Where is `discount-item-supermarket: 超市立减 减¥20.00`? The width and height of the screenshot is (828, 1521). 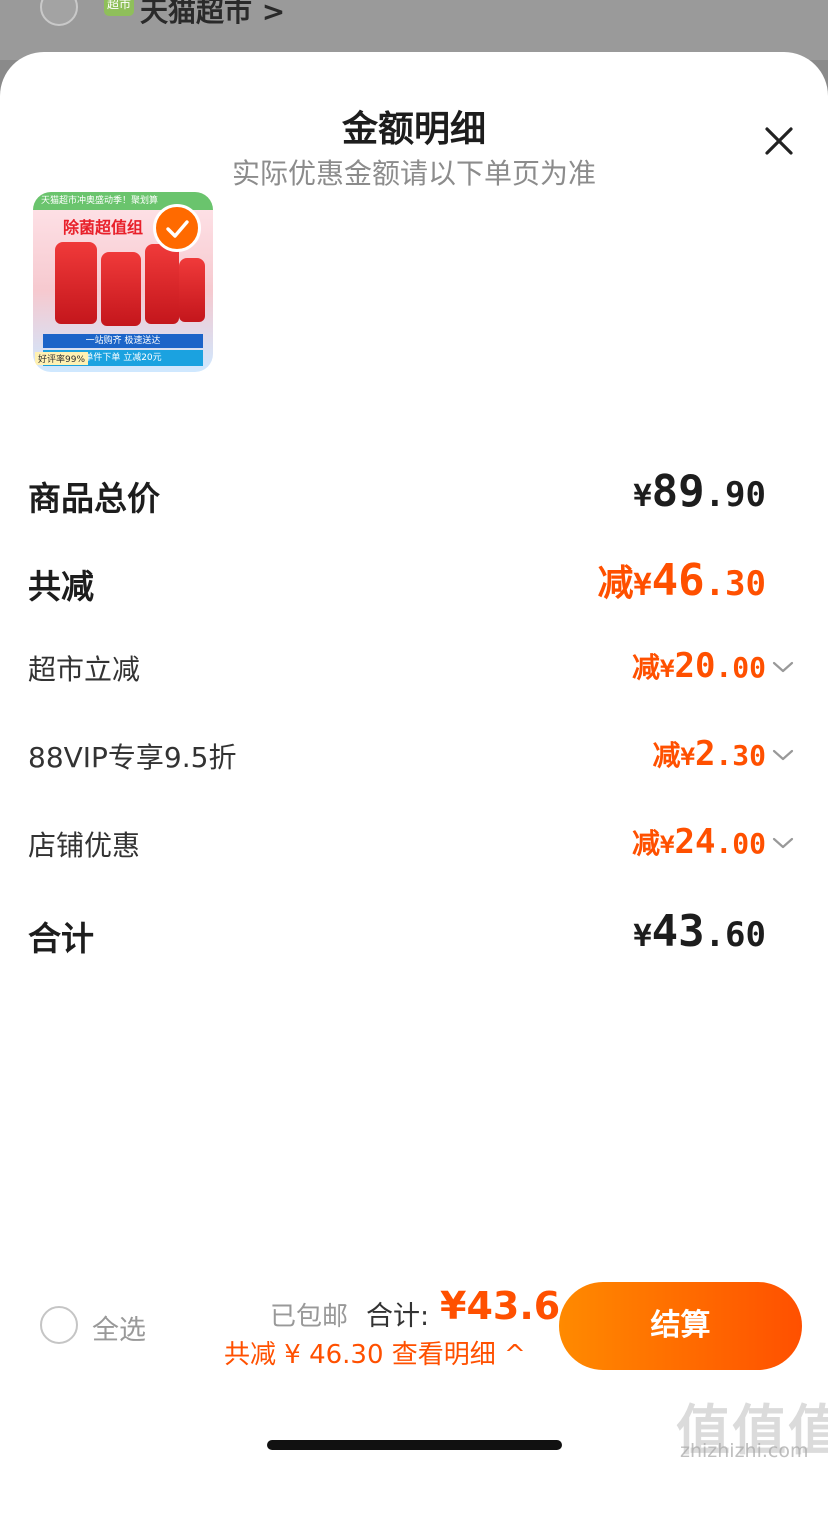 discount-item-supermarket: 超市立减 减¥20.00 is located at coordinates (413, 668).